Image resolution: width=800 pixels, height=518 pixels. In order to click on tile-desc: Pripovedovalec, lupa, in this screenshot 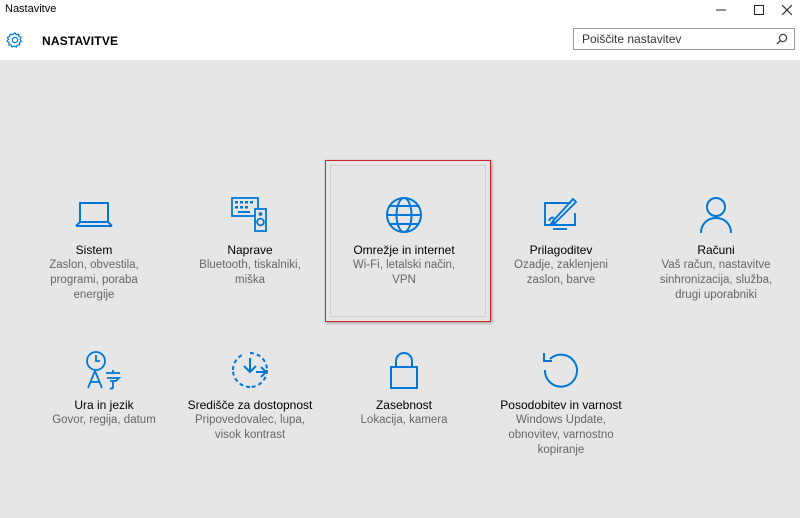, I will do `click(250, 420)`.